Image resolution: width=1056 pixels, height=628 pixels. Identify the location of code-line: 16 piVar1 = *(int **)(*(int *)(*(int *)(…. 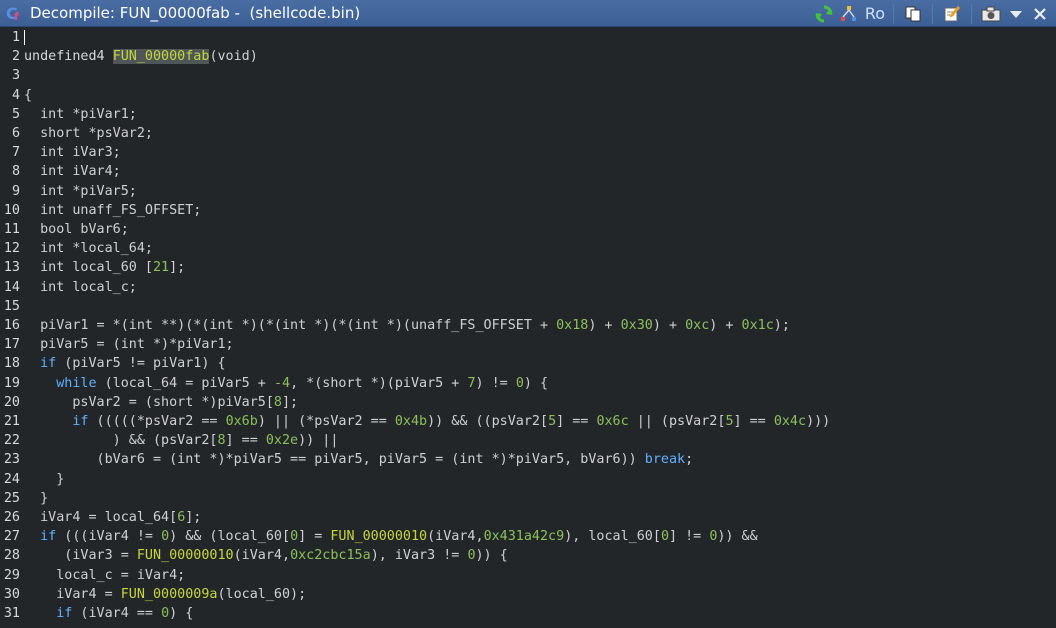
(528, 325).